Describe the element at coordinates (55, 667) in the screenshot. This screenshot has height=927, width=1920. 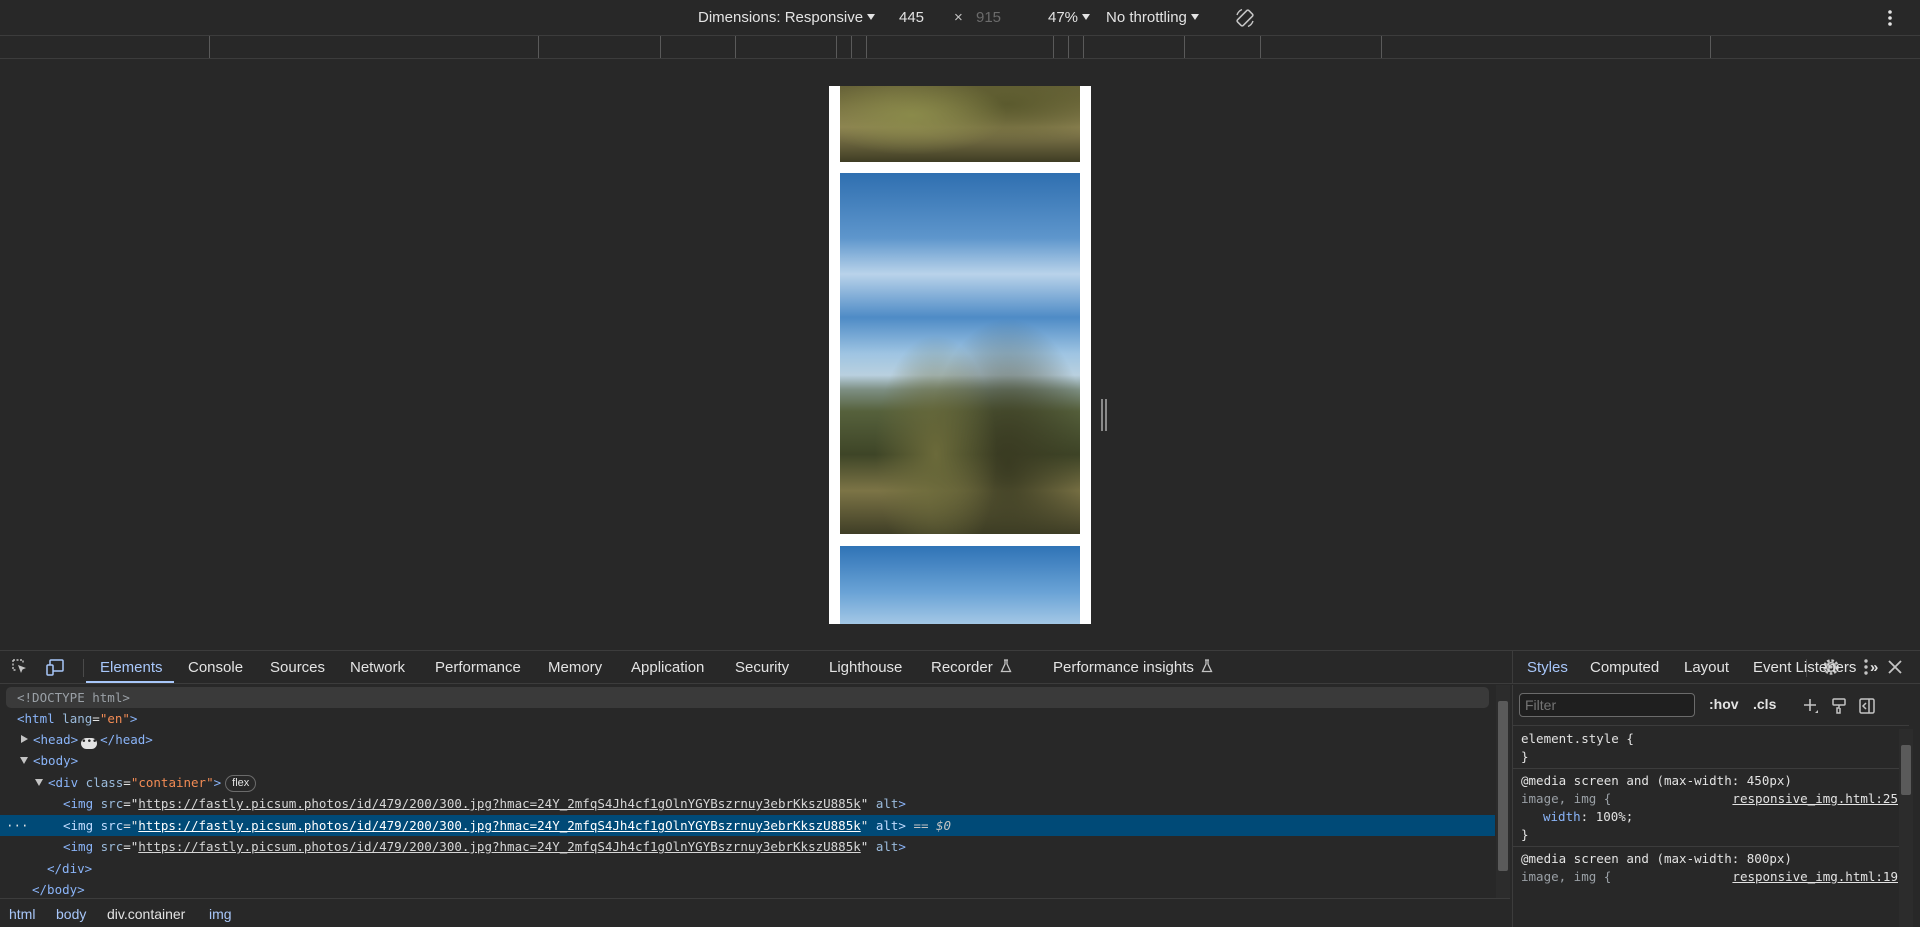
I see `device-toggle-icon` at that location.